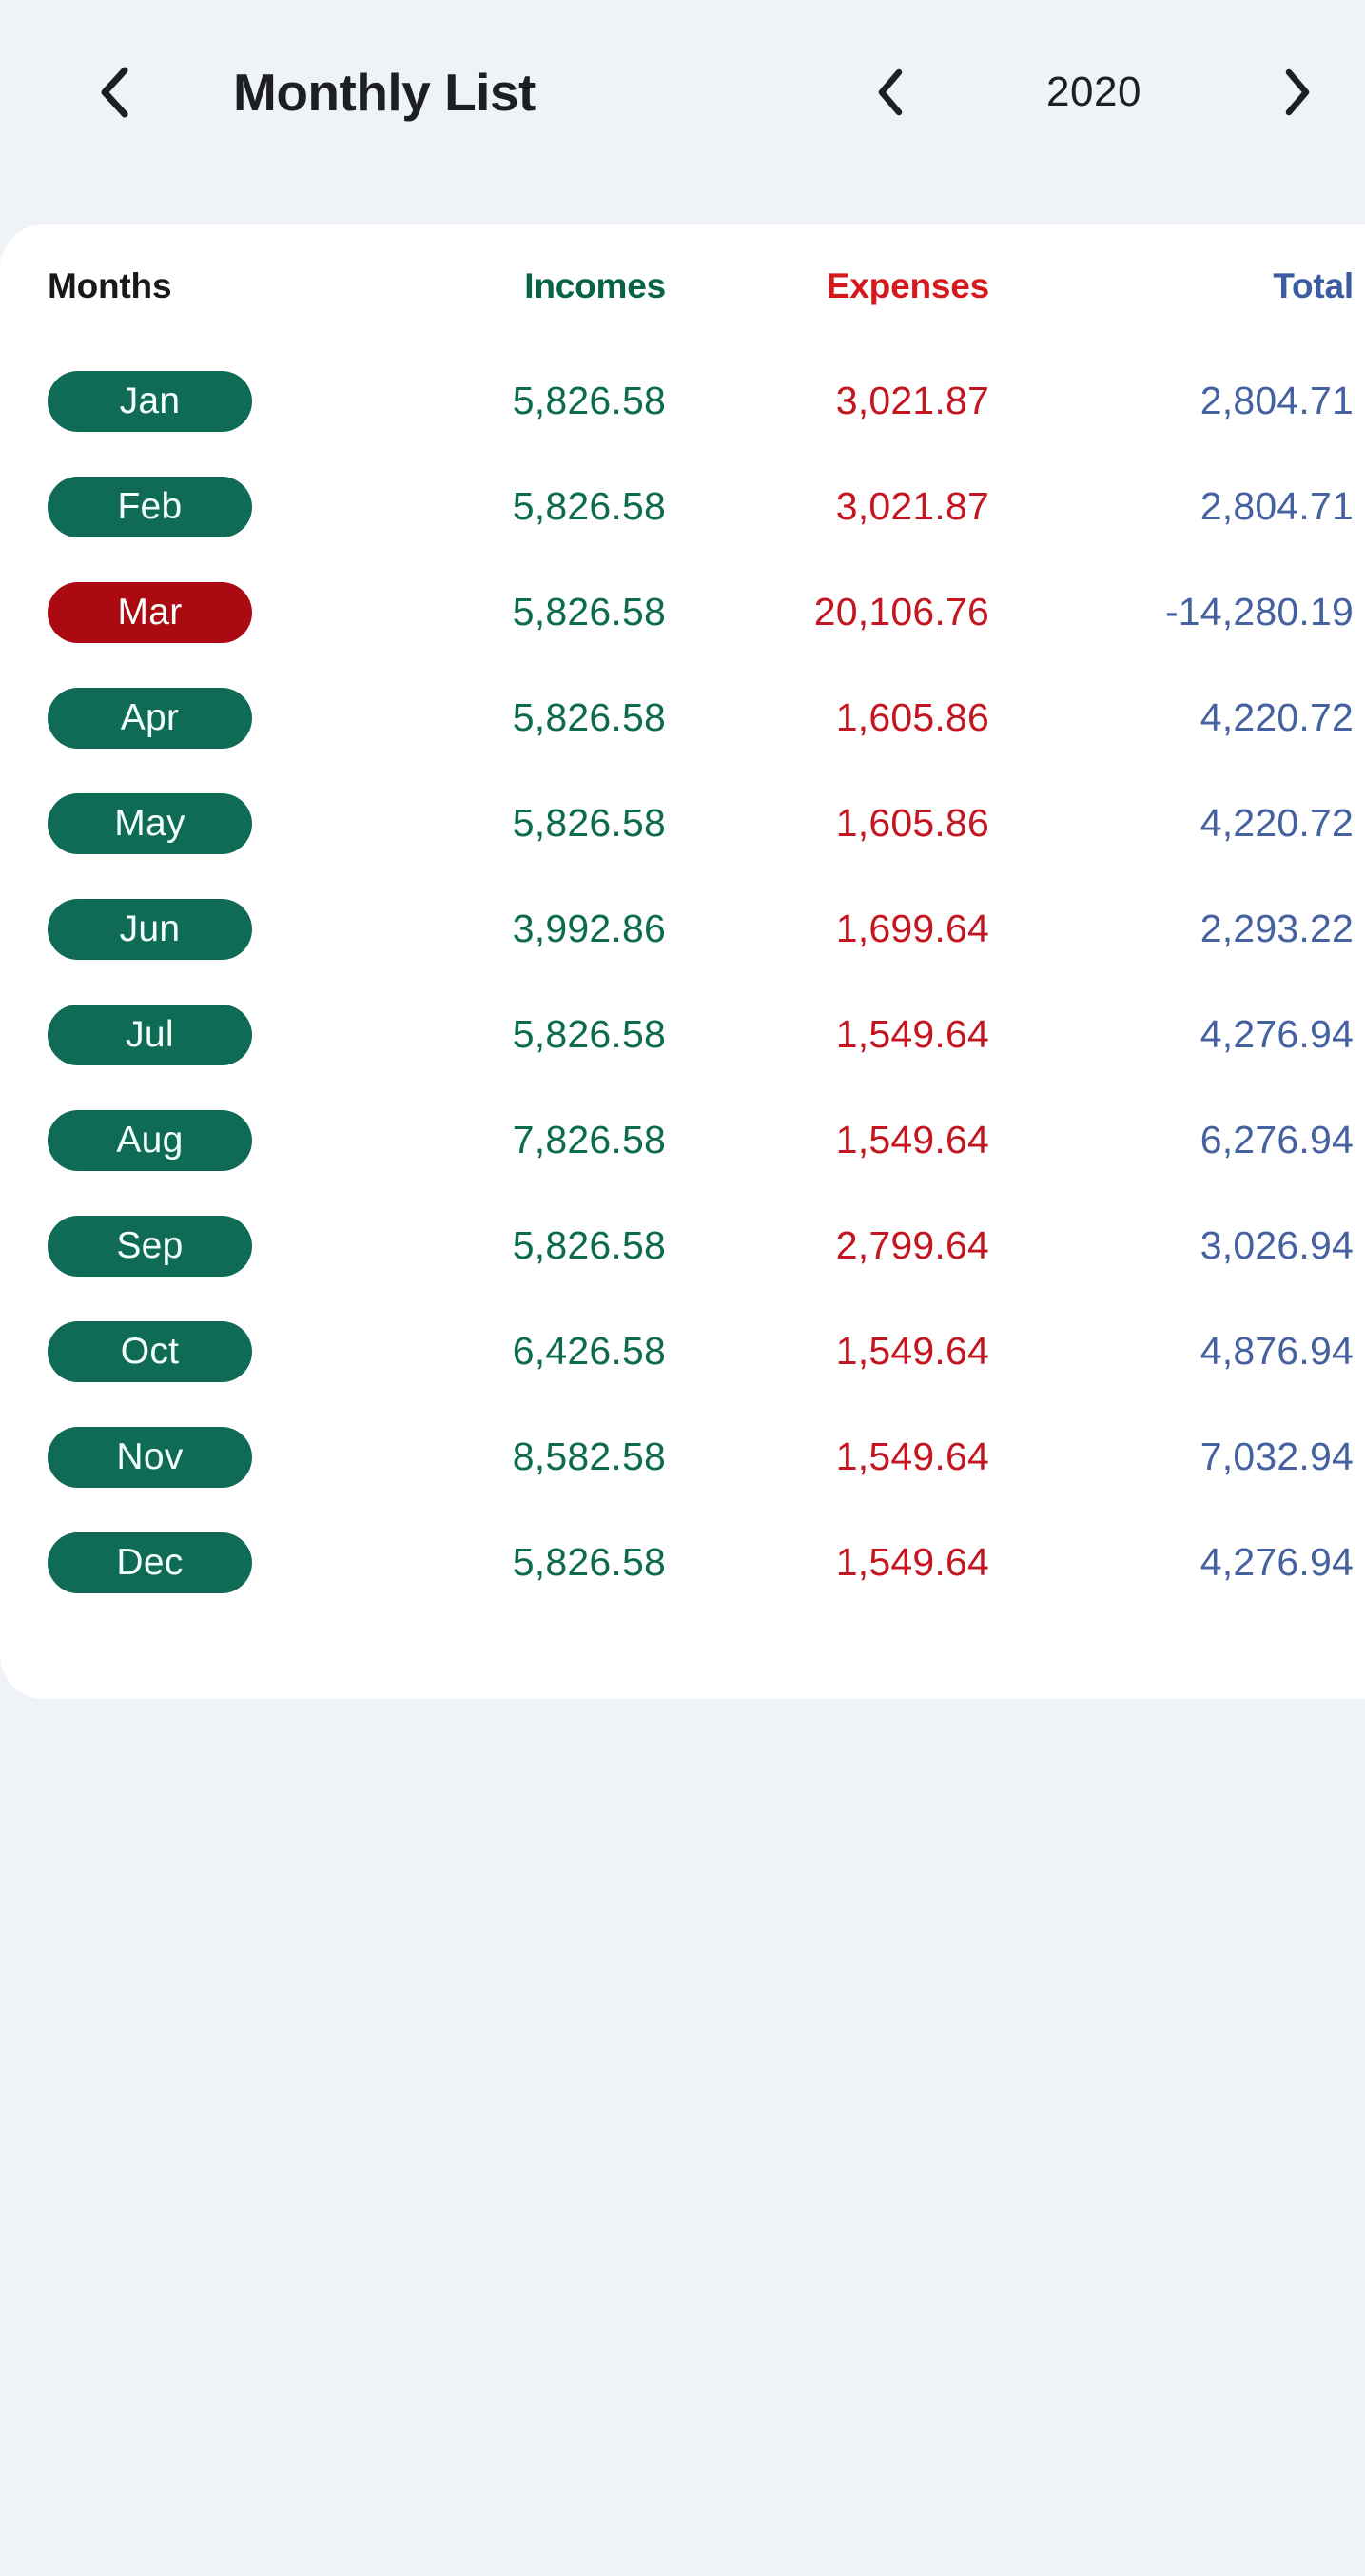 The image size is (1365, 2576). I want to click on month-pill: Apr, so click(150, 718).